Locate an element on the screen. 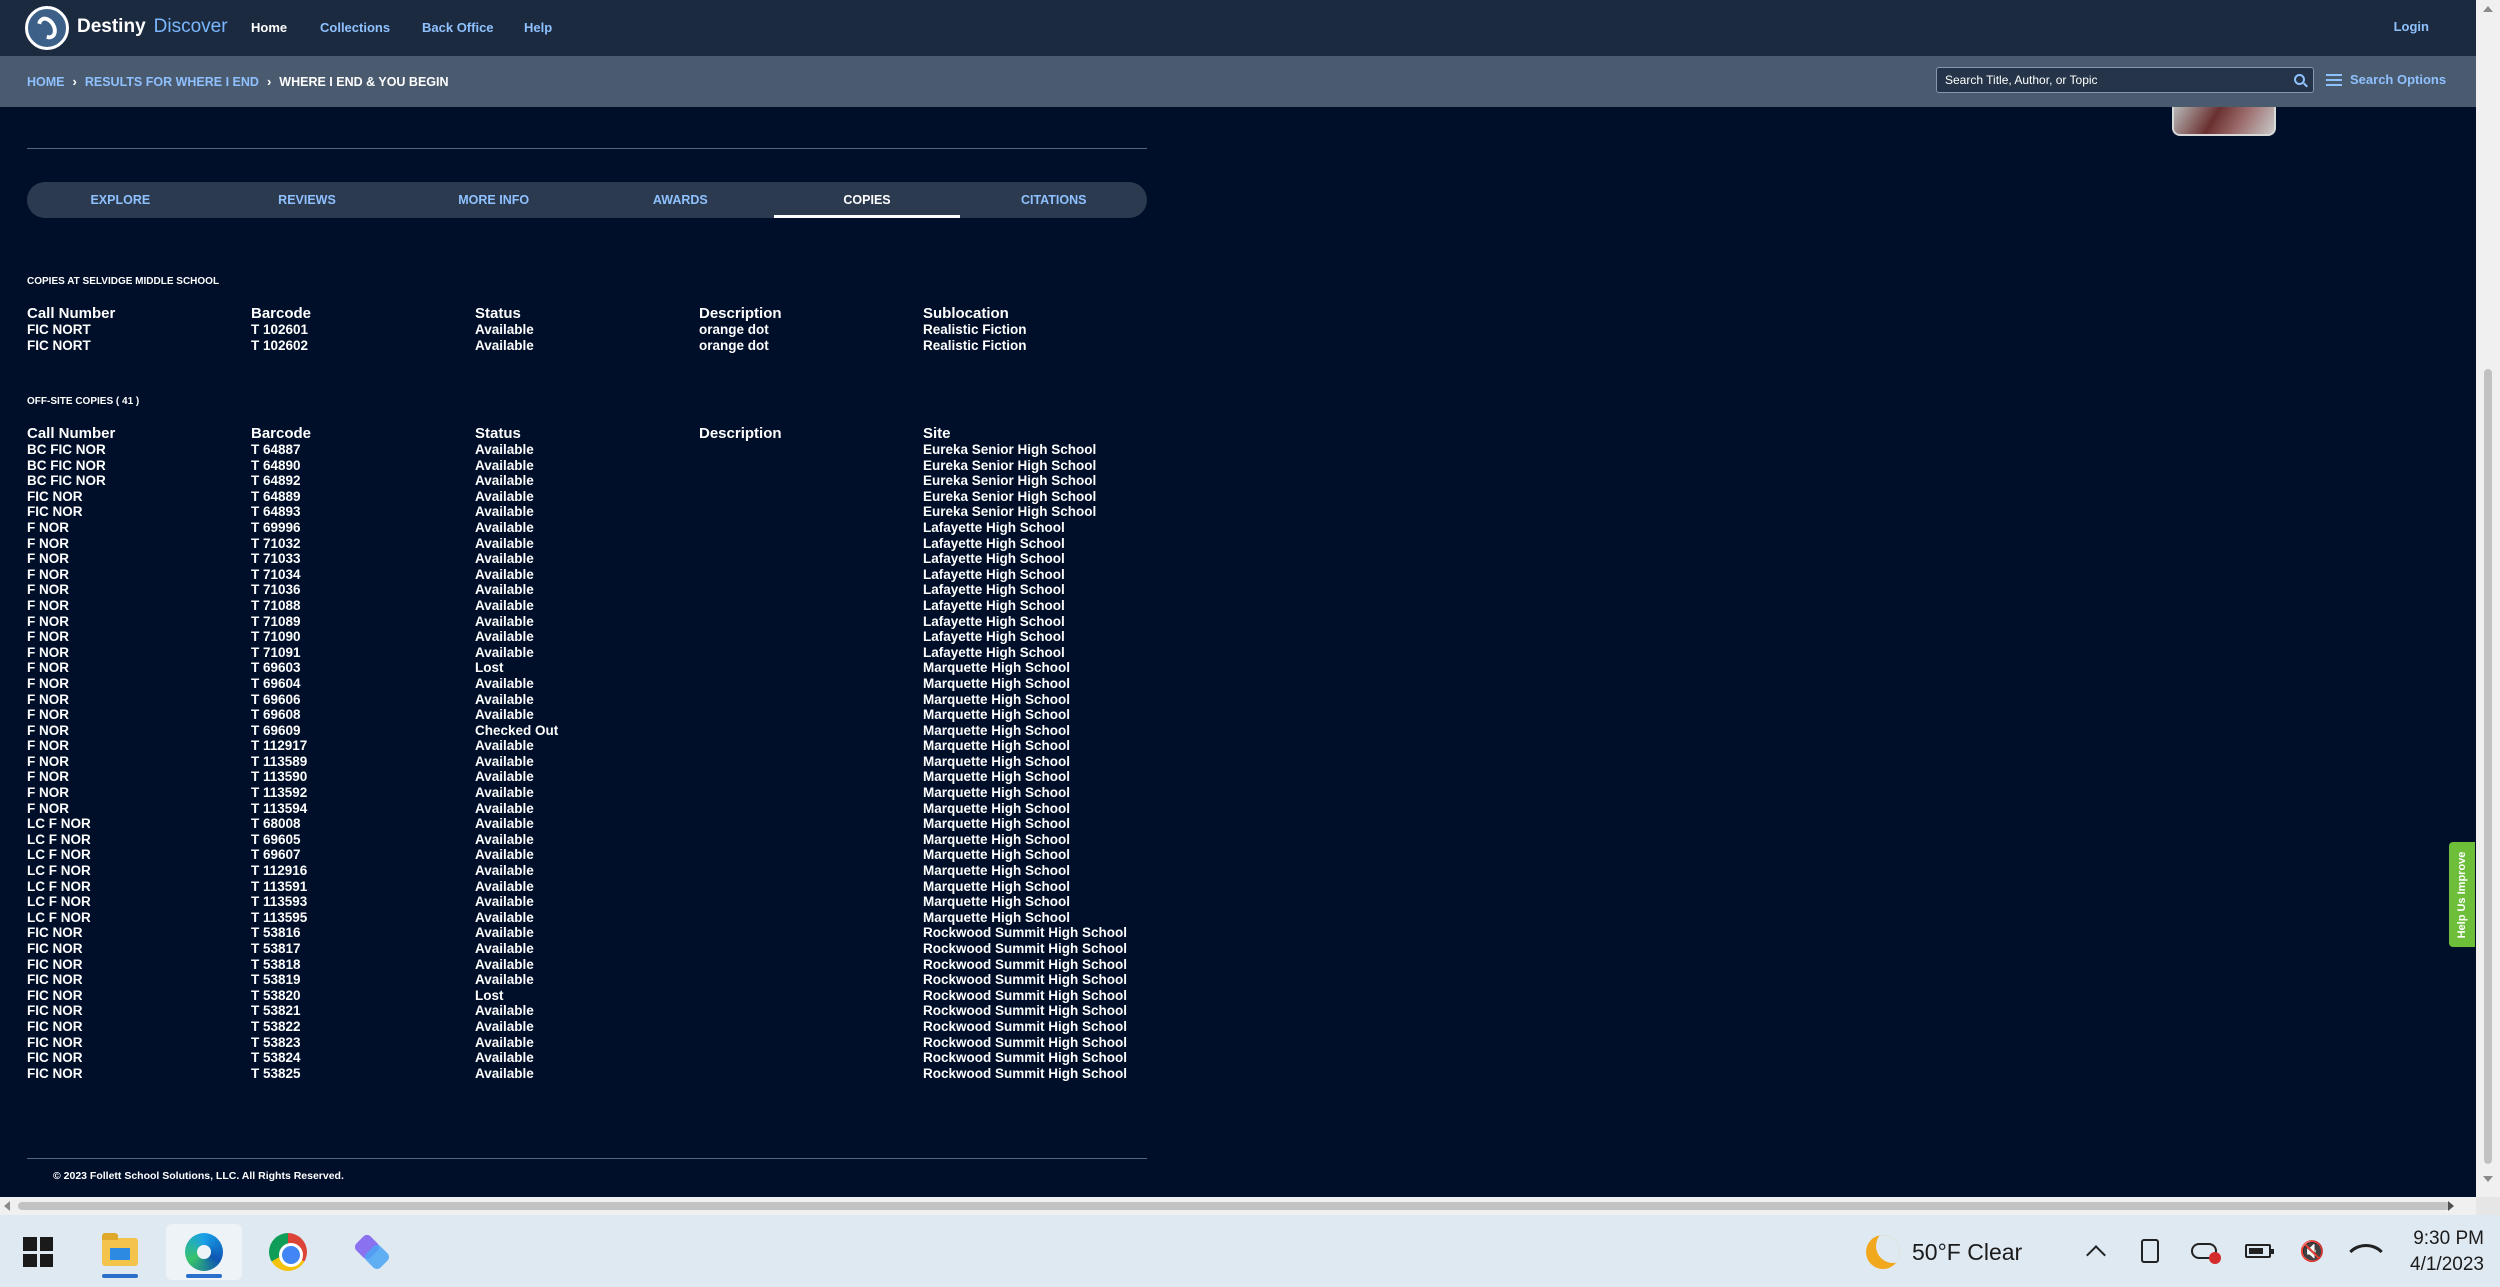 This screenshot has width=2500, height=1287. help-us-improve-label: Help Us Improve is located at coordinates (2462, 894).